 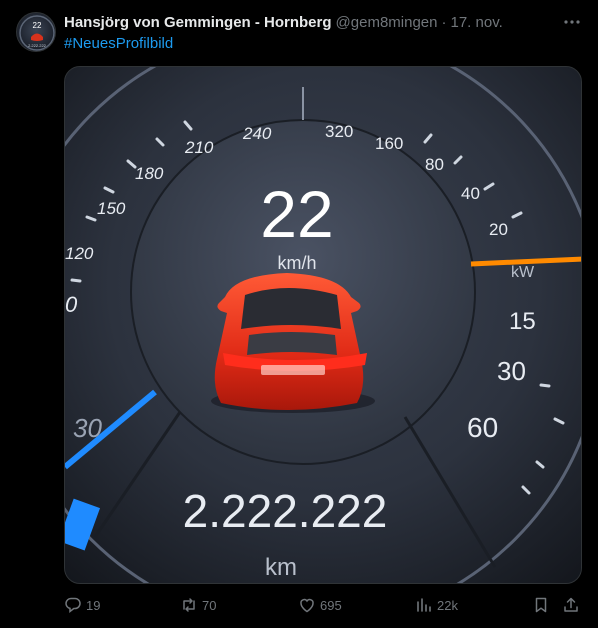 What do you see at coordinates (389, 143) in the screenshot?
I see `tick-label: 160` at bounding box center [389, 143].